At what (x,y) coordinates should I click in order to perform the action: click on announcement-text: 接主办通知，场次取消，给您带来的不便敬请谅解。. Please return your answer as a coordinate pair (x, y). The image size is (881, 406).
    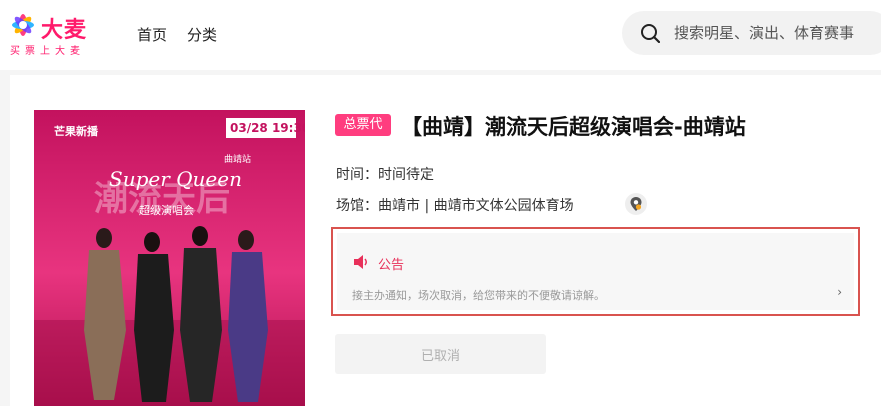
    Looking at the image, I should click on (478, 295).